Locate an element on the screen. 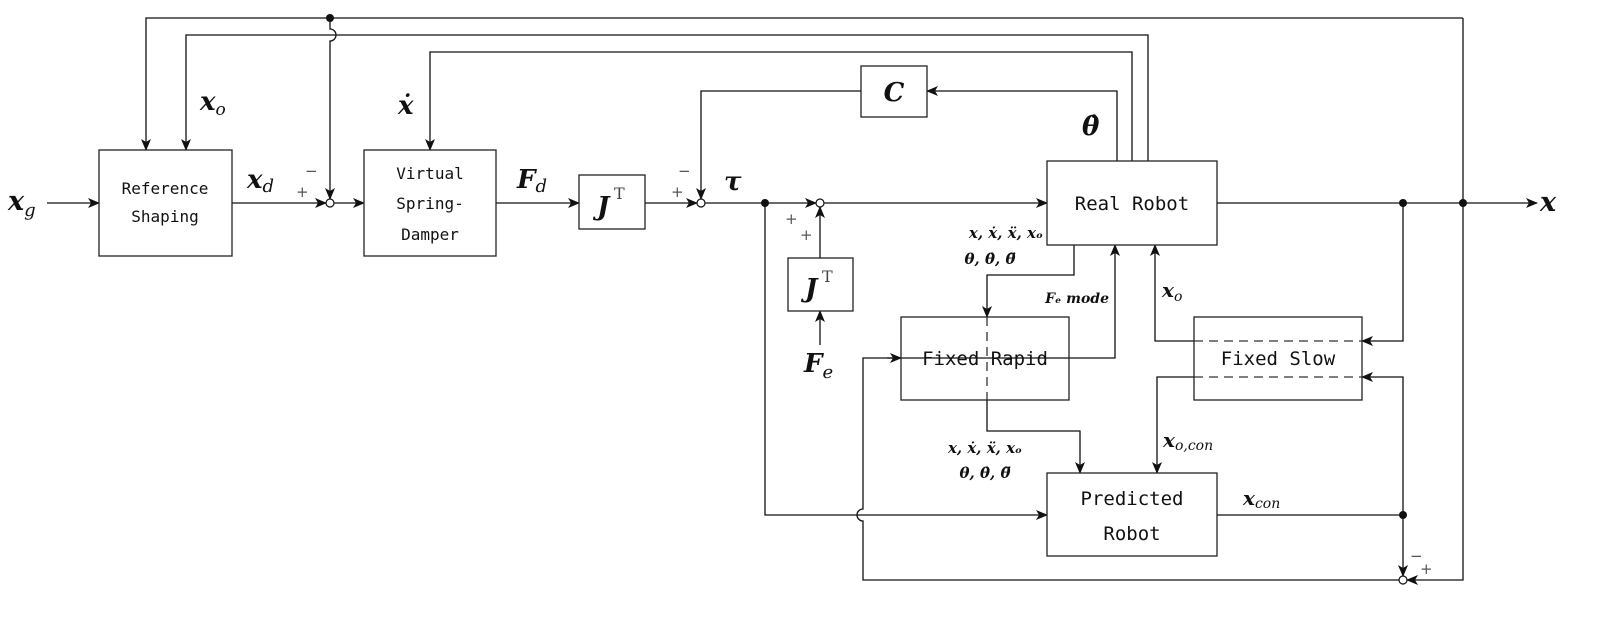  block-label: Predicted is located at coordinates (1132, 499).